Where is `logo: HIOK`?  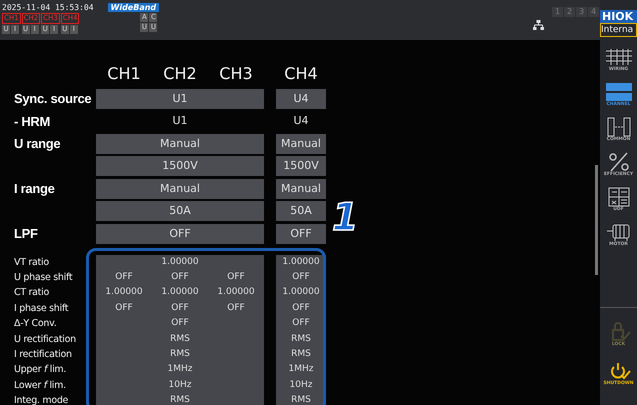
logo: HIOK is located at coordinates (618, 16).